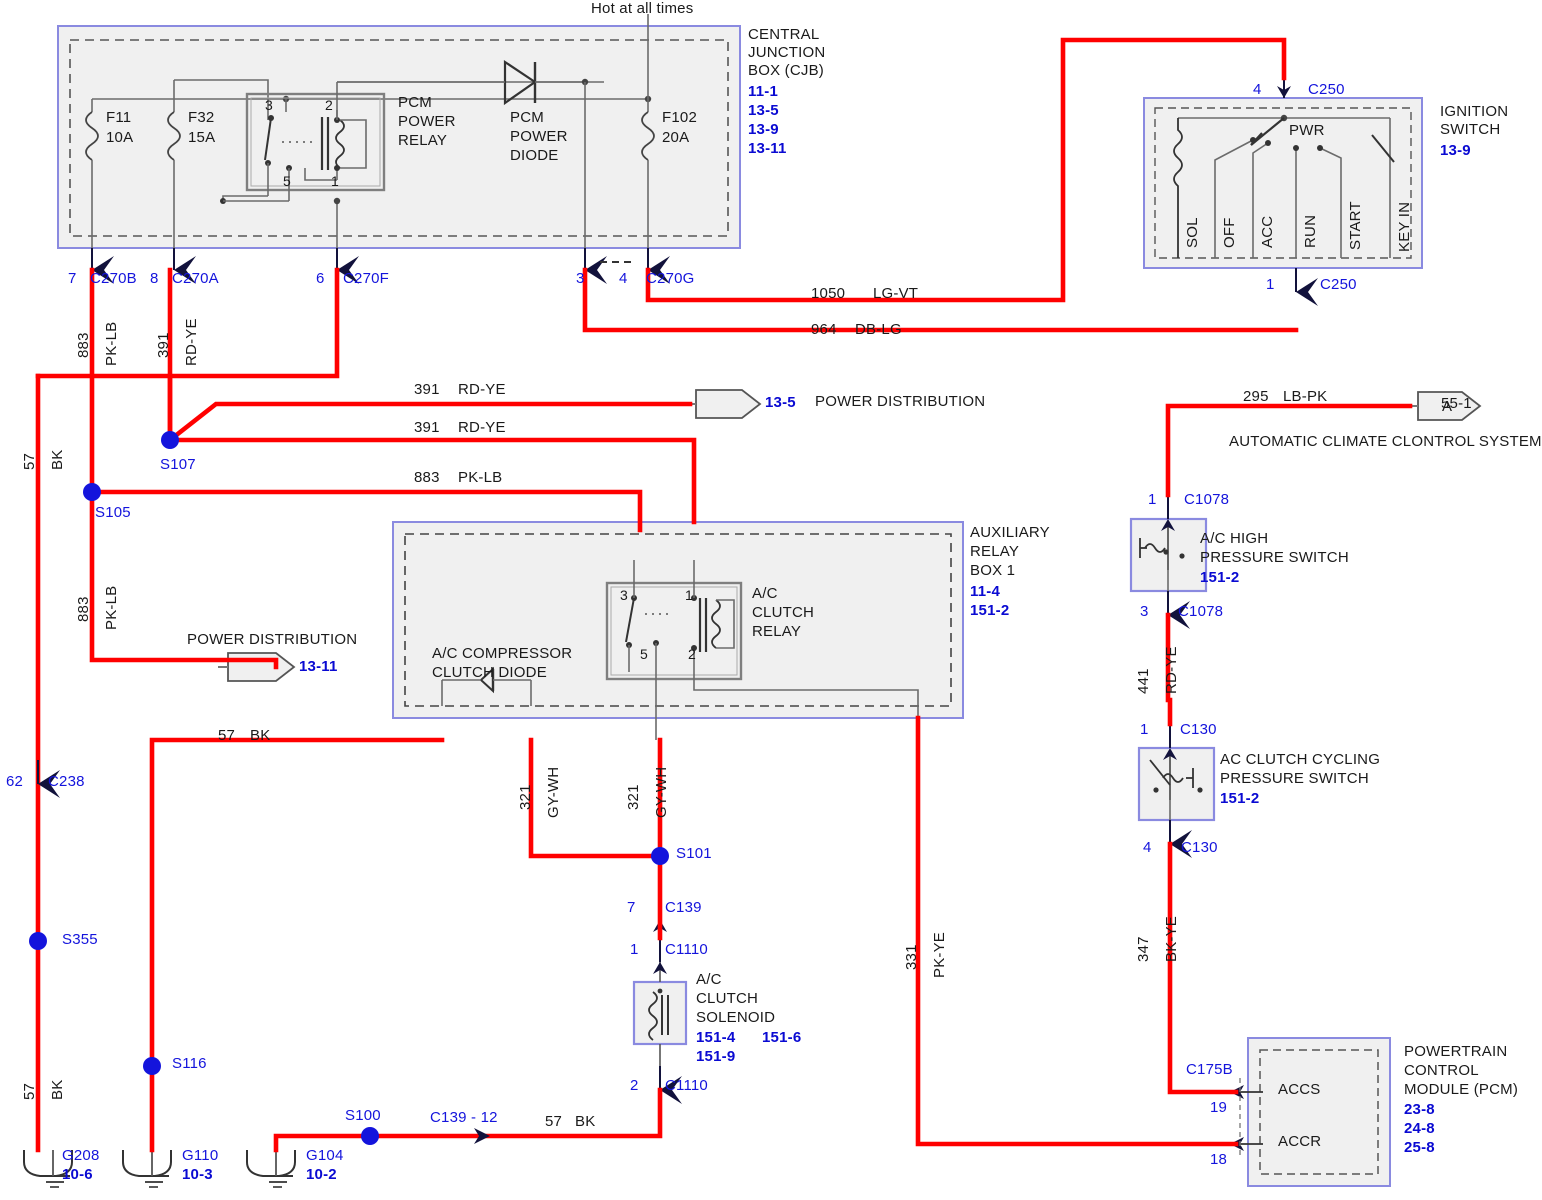  Describe the element at coordinates (366, 279) in the screenshot. I see `cjb-conn-c270f: C270F` at that location.